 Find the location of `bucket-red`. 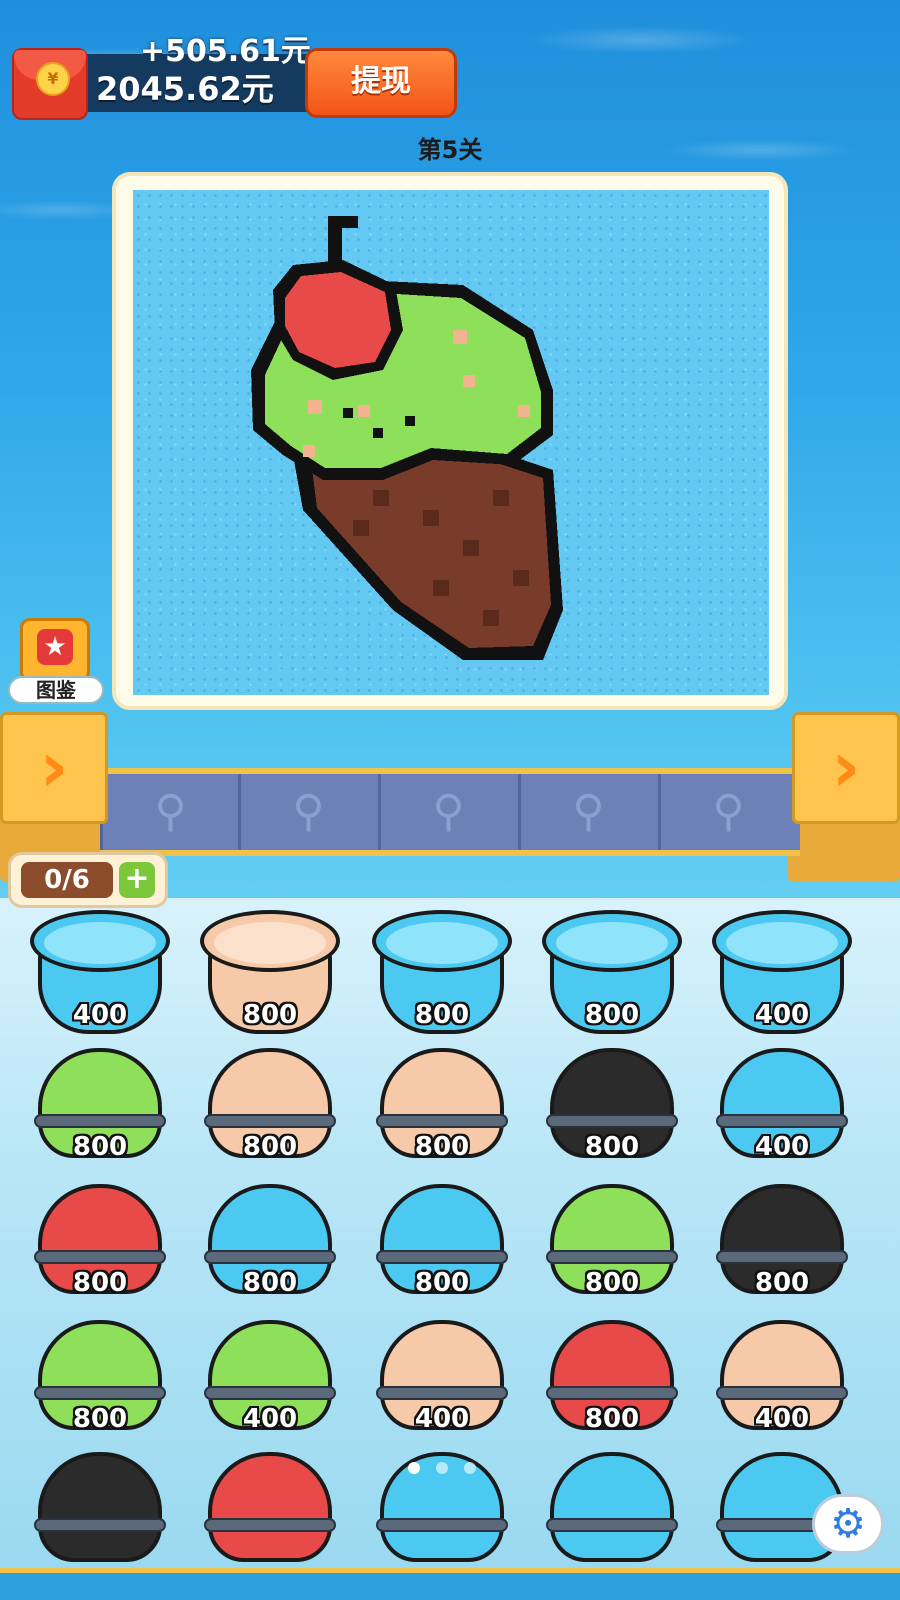

bucket-red is located at coordinates (270, 1508).